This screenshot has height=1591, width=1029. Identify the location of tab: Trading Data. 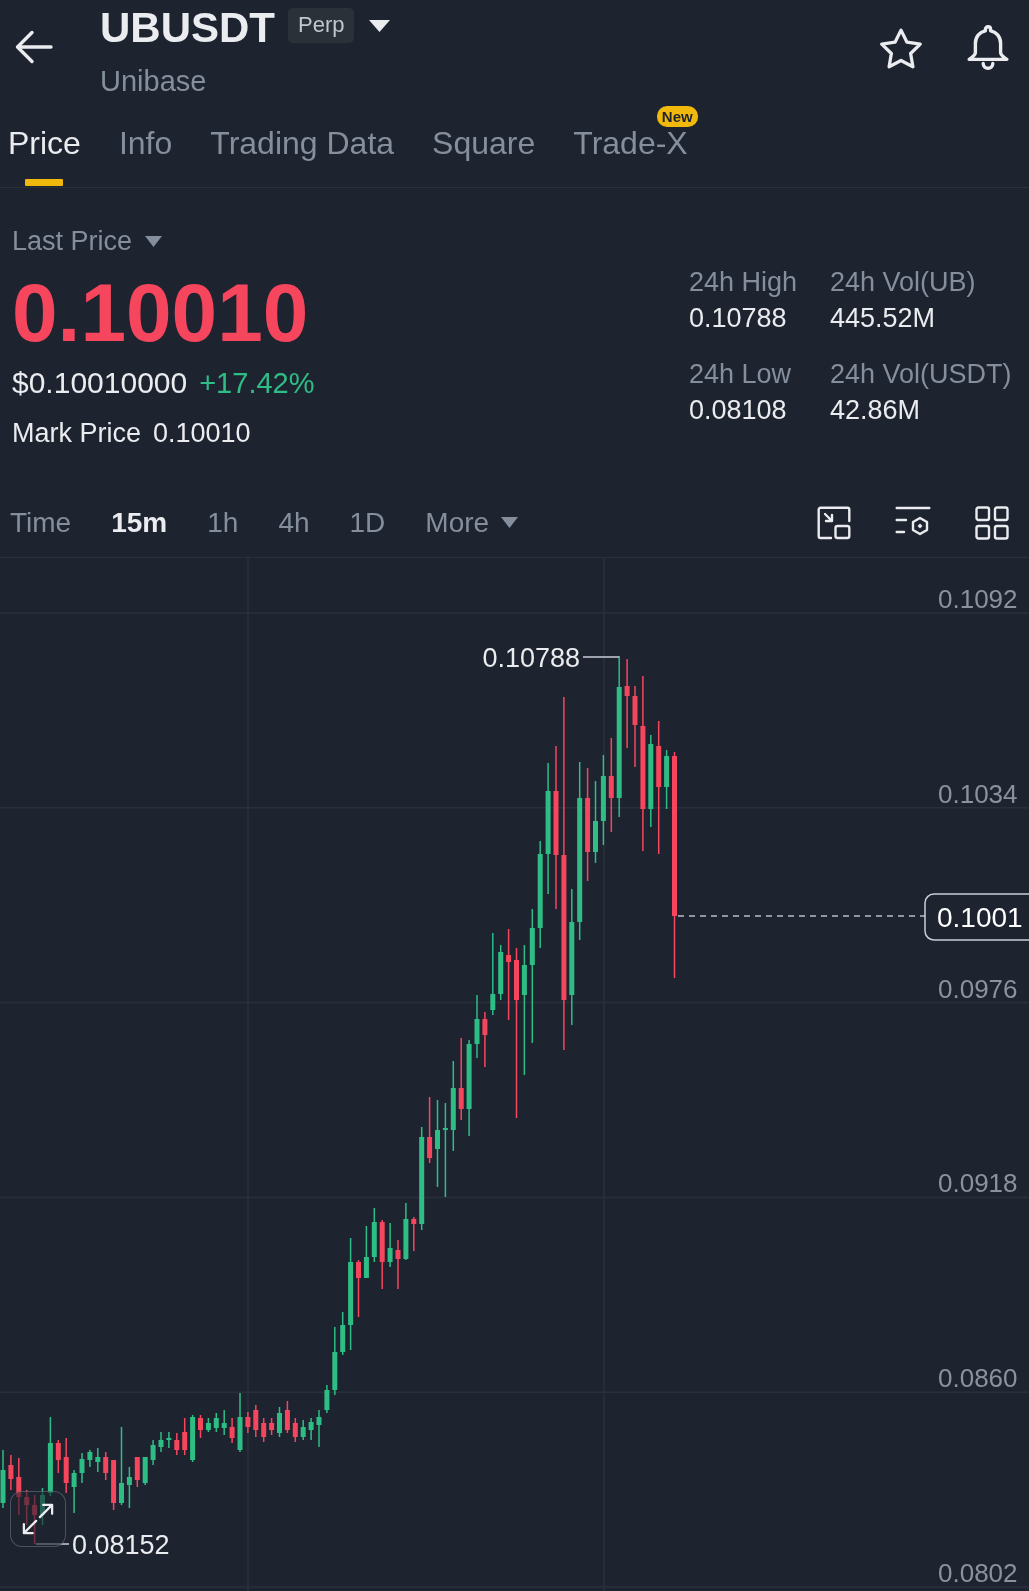
(302, 135).